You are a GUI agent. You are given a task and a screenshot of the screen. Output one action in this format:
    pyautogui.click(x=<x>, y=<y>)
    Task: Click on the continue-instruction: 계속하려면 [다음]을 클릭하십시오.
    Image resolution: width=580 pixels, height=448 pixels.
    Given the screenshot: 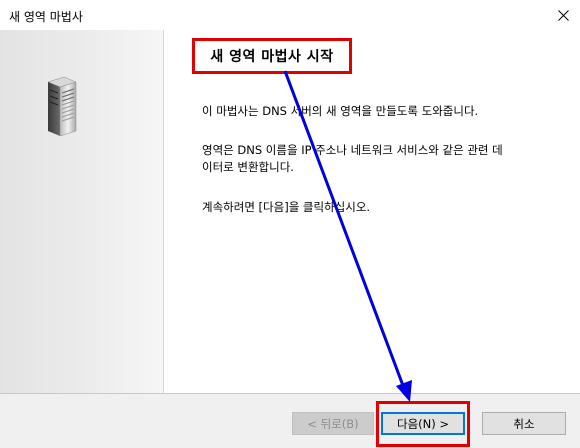 What is the action you would take?
    pyautogui.click(x=286, y=207)
    